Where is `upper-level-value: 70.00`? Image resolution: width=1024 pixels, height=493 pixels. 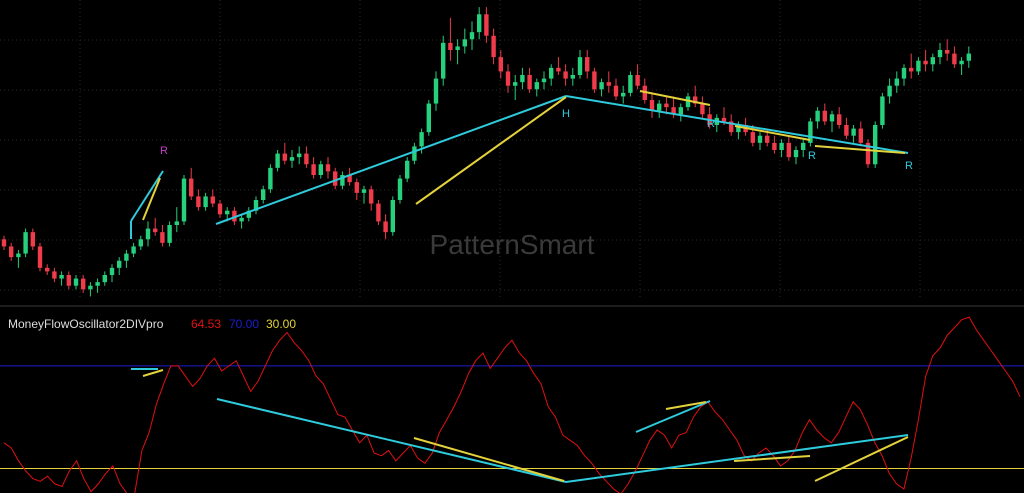
upper-level-value: 70.00 is located at coordinates (244, 324).